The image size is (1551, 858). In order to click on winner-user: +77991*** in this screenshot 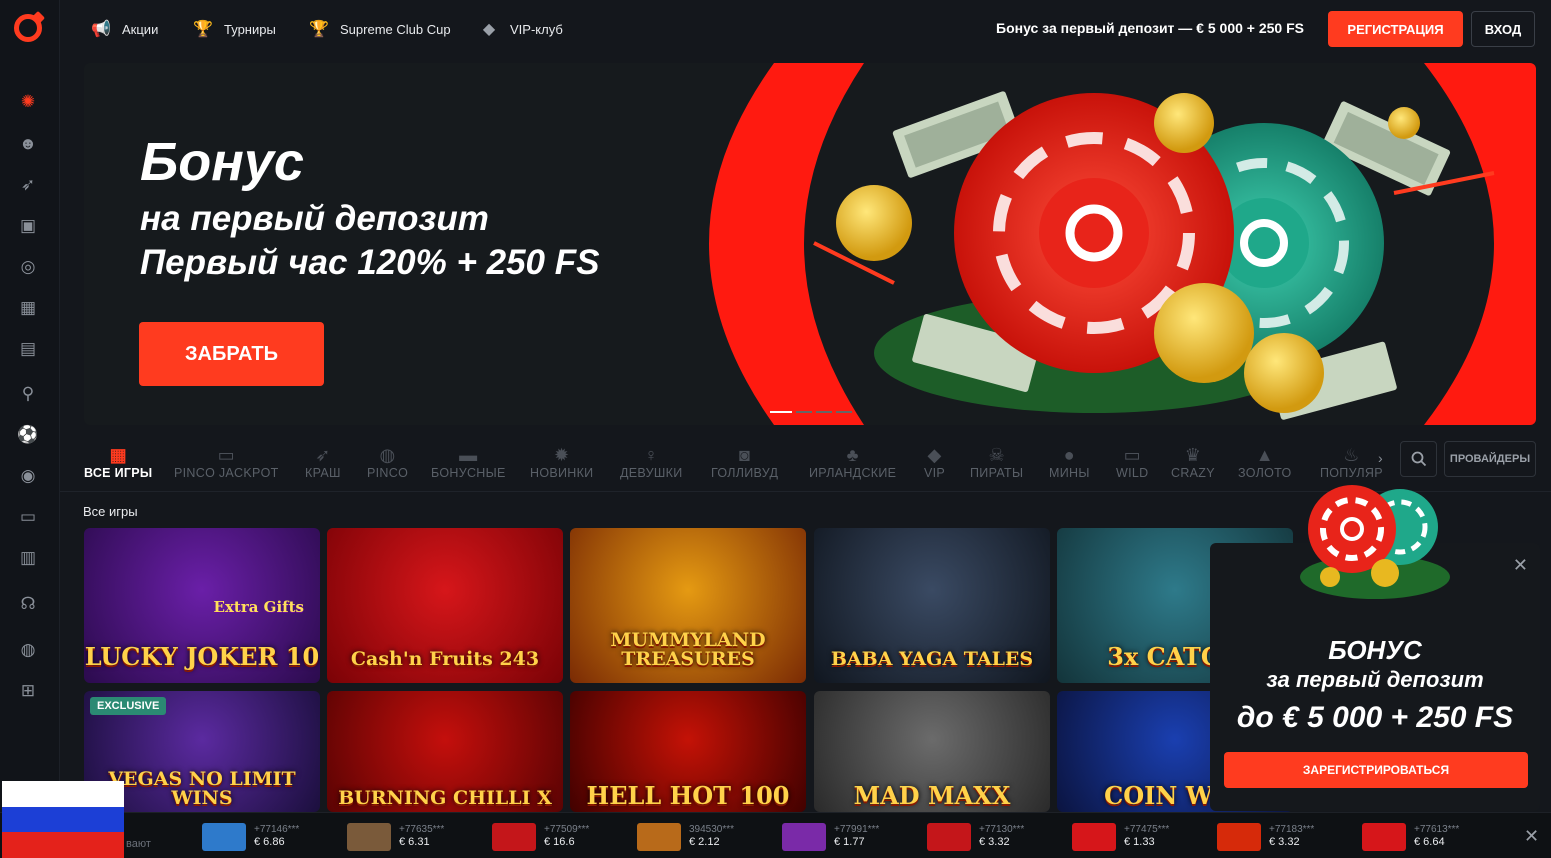, I will do `click(857, 830)`.